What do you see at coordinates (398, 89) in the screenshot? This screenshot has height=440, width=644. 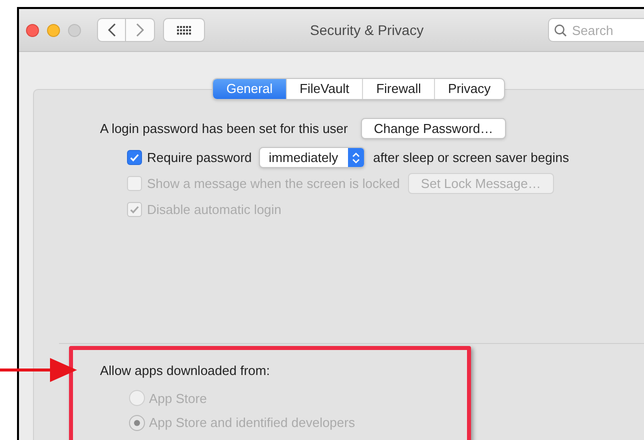 I see `tab: Firewall` at bounding box center [398, 89].